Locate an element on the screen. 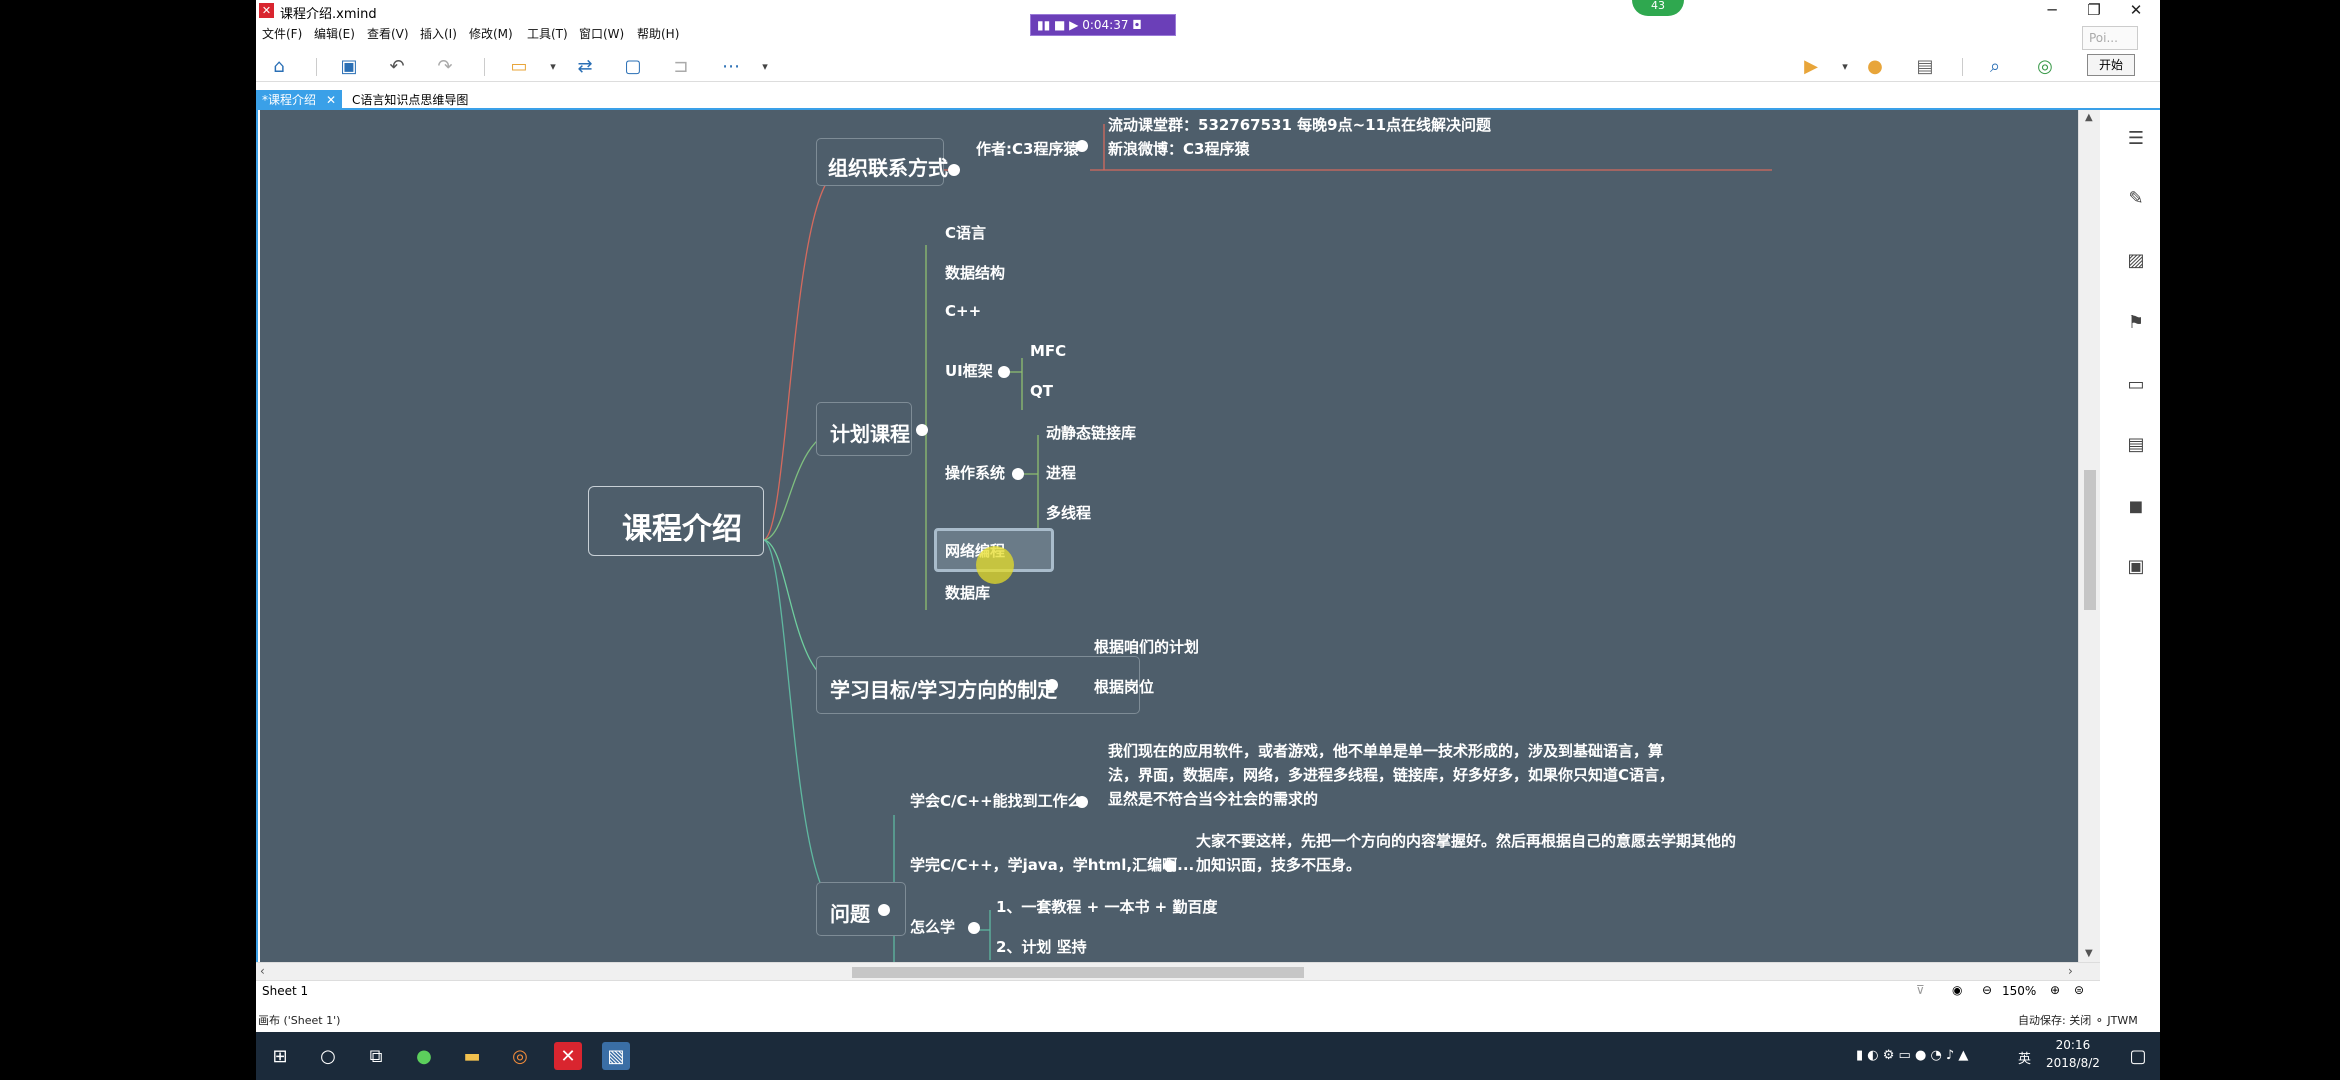  task-clipboard-icon: ▣ is located at coordinates (2136, 566).